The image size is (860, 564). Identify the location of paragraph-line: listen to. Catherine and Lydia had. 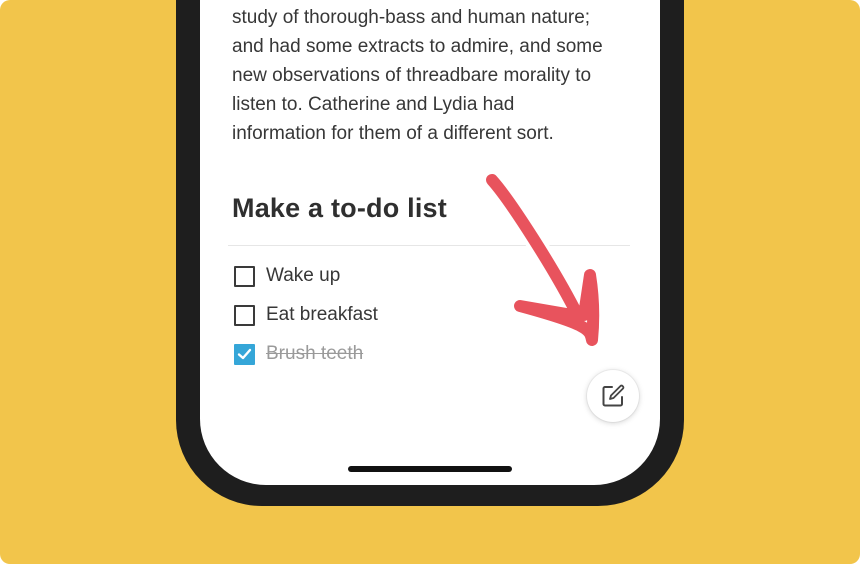
(373, 104).